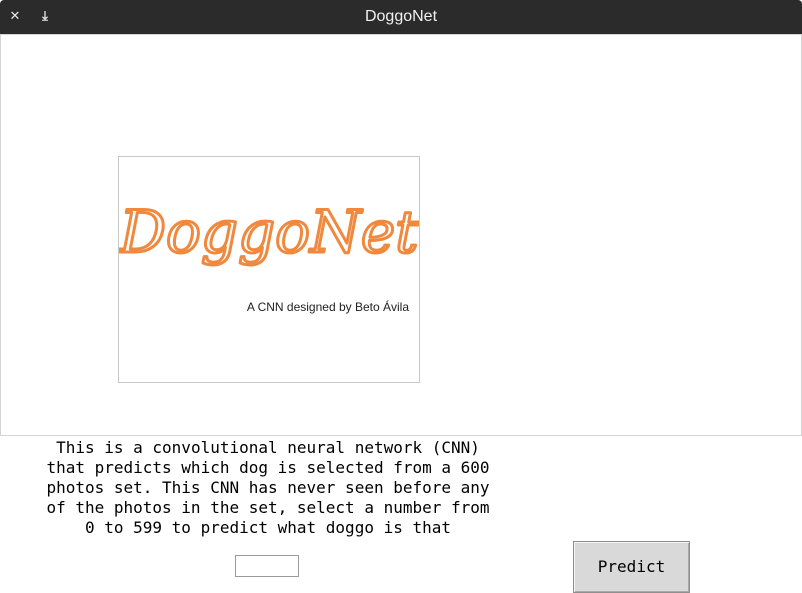 The width and height of the screenshot is (802, 593). I want to click on logo-wordmark: DoggoNet, so click(269, 232).